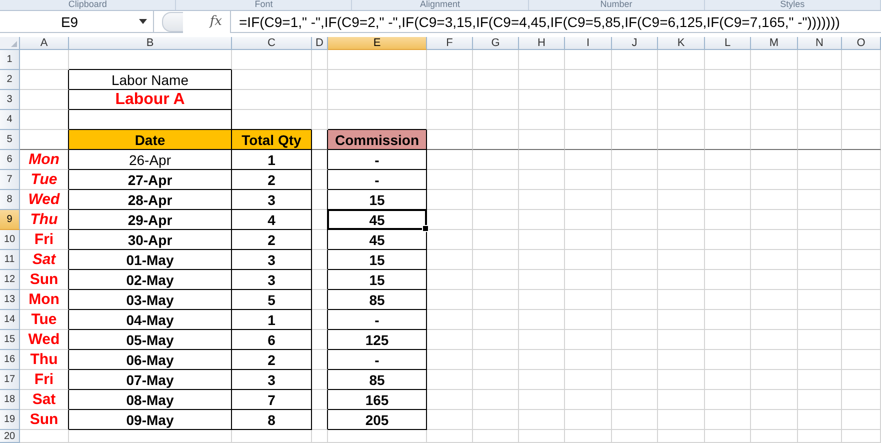 The height and width of the screenshot is (443, 881). What do you see at coordinates (10, 340) in the screenshot?
I see `row-header: 15` at bounding box center [10, 340].